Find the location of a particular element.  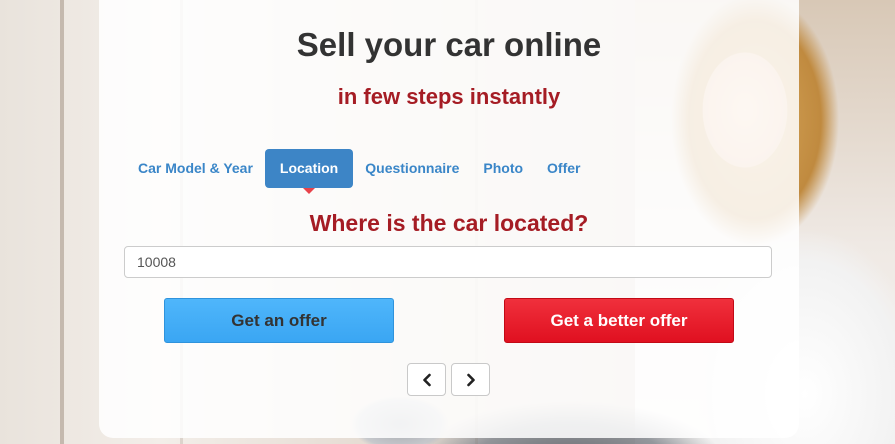

tab-location: Location is located at coordinates (309, 171).